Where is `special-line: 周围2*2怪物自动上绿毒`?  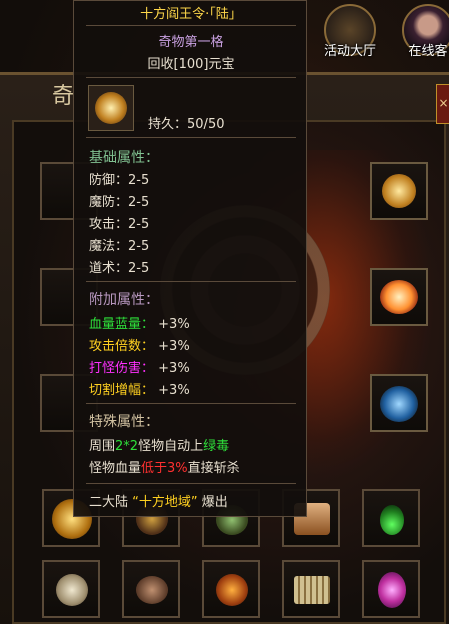
special-line: 周围2*2怪物自动上绿毒 is located at coordinates (159, 446).